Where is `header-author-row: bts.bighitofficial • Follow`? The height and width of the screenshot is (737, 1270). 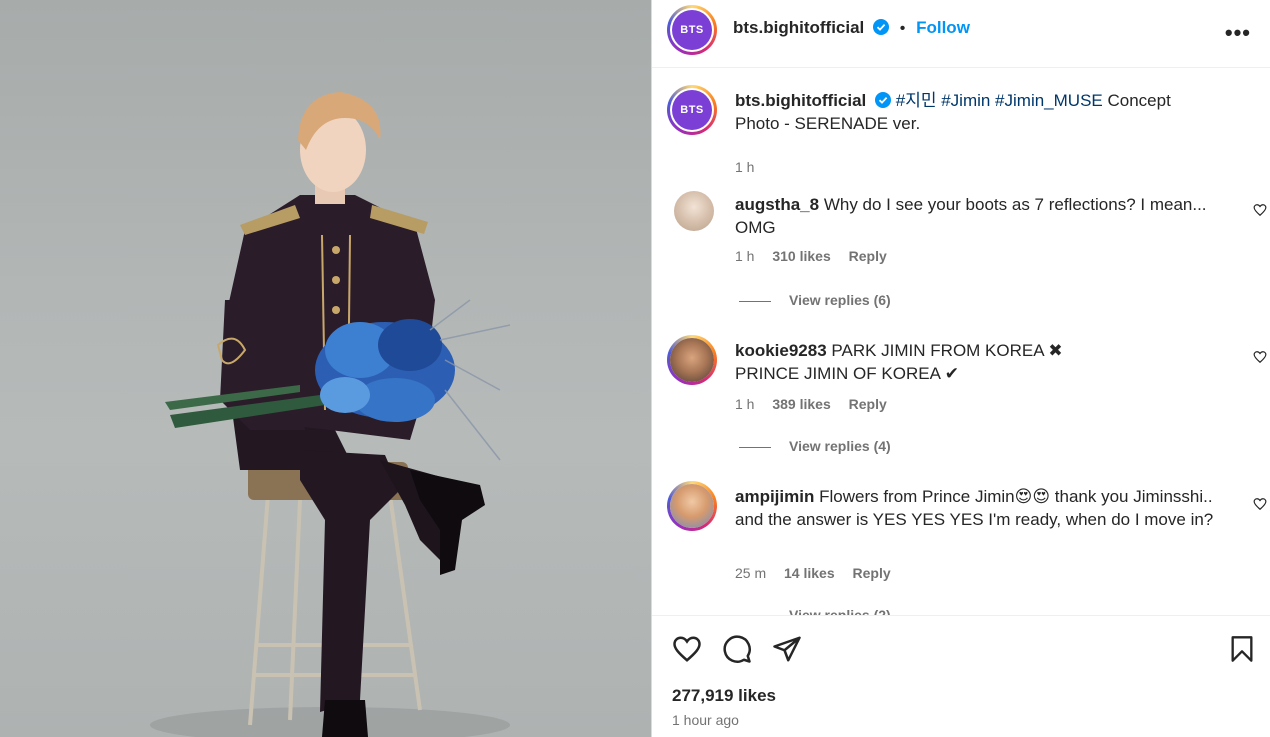 header-author-row: bts.bighitofficial • Follow is located at coordinates (851, 28).